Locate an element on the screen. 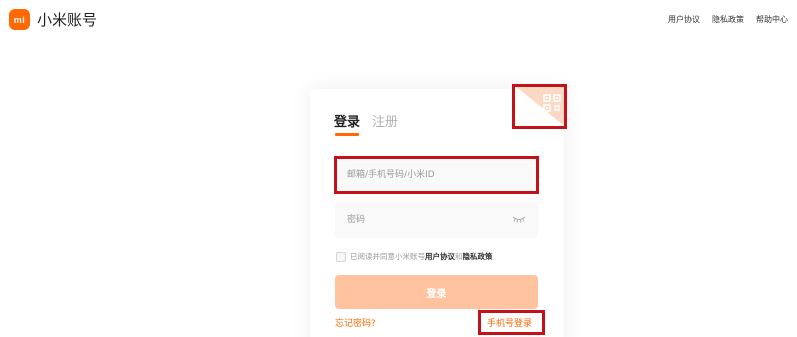 The width and height of the screenshot is (797, 337). mi-logo: mi is located at coordinates (19, 19).